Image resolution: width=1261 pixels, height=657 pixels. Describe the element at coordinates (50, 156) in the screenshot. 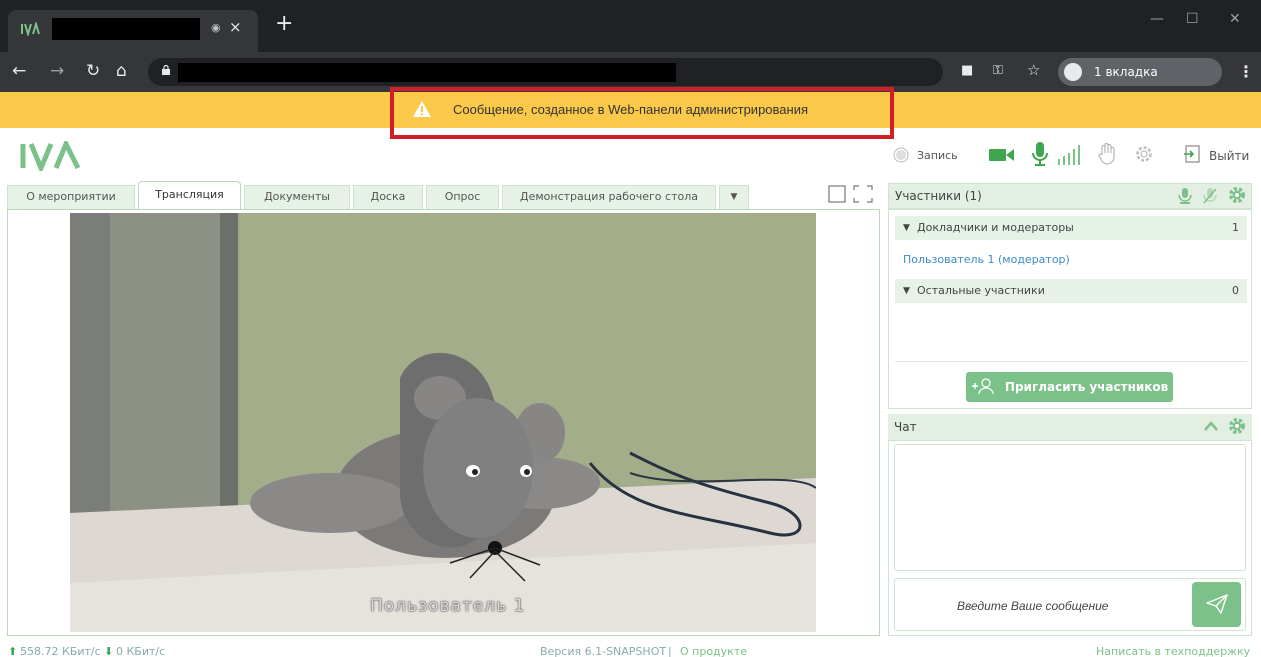

I see `iva-logo` at that location.